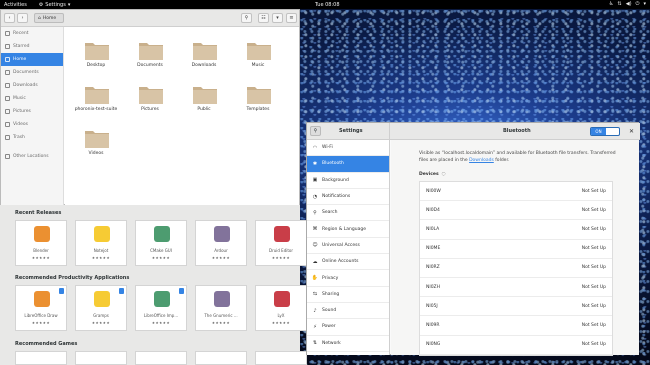 This screenshot has width=650, height=365. I want to click on sidebar-item-power: ⚡ Power, so click(348, 327).